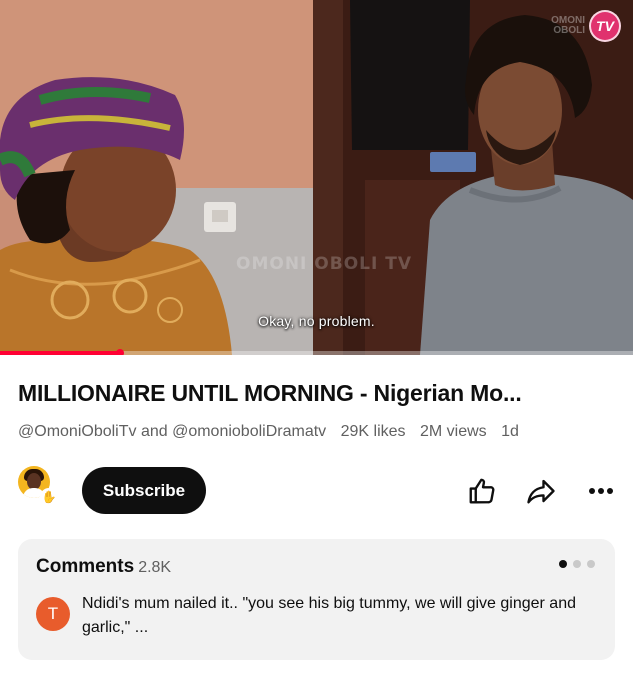 This screenshot has width=633, height=680. What do you see at coordinates (324, 264) in the screenshot?
I see `video-watermark: OMONI OBOLI TV` at bounding box center [324, 264].